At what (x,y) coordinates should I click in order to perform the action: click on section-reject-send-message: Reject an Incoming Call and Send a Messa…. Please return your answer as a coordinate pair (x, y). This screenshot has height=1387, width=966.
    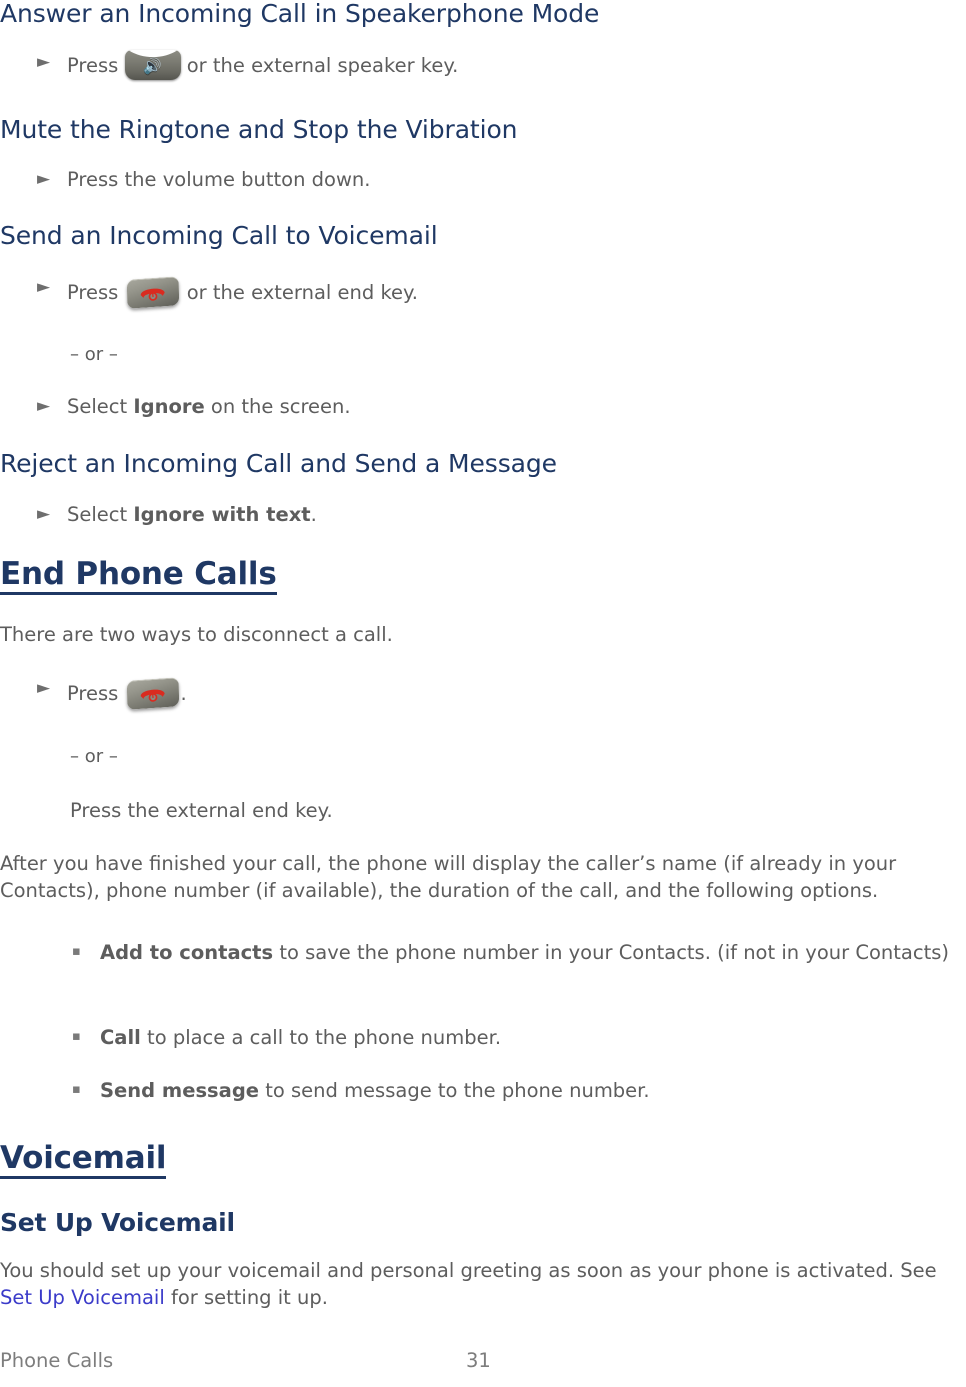
    Looking at the image, I should click on (483, 464).